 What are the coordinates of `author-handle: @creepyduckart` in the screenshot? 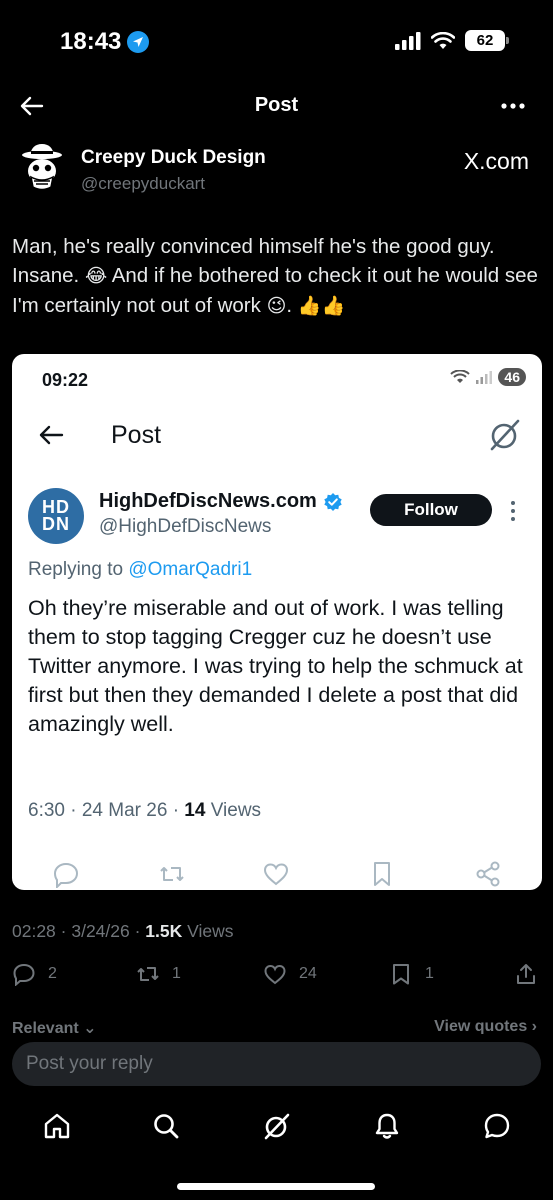 It's located at (143, 184).